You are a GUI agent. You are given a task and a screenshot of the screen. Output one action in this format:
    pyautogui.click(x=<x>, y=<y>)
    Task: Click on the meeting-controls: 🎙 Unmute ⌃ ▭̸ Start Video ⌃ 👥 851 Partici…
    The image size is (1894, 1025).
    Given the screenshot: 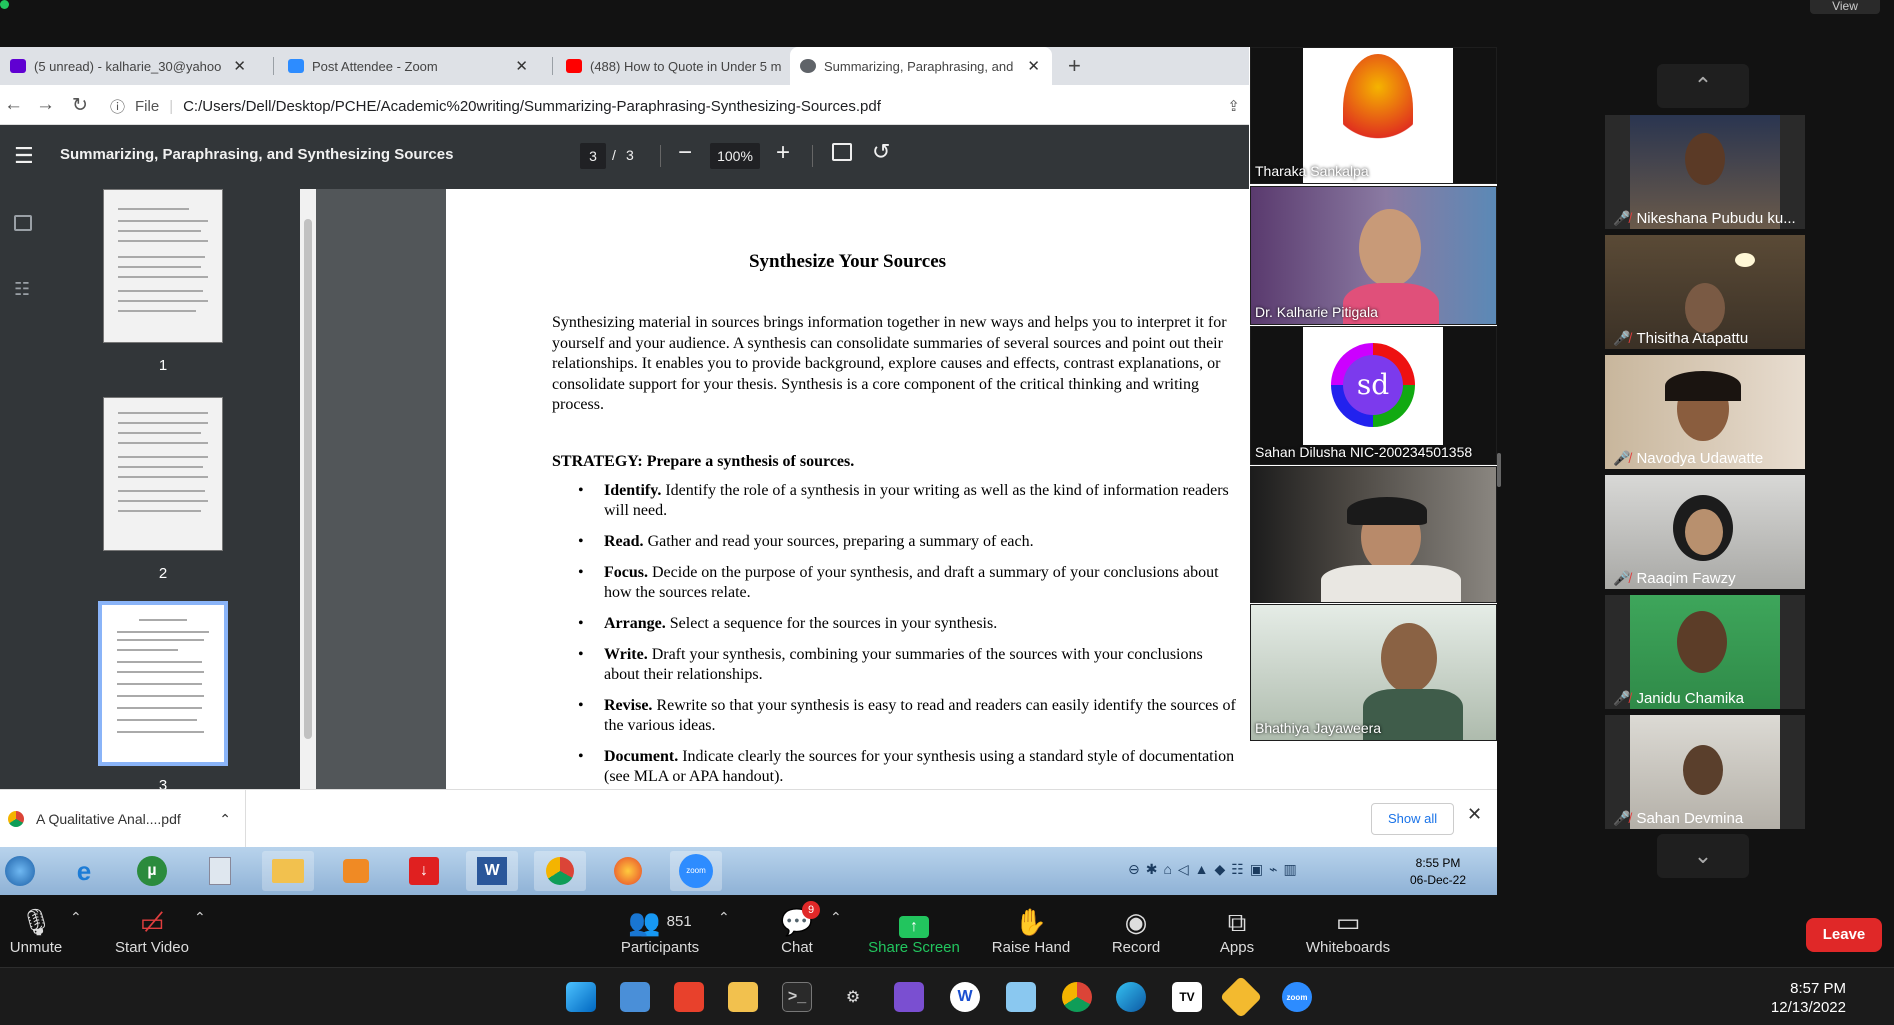 What is the action you would take?
    pyautogui.click(x=947, y=931)
    